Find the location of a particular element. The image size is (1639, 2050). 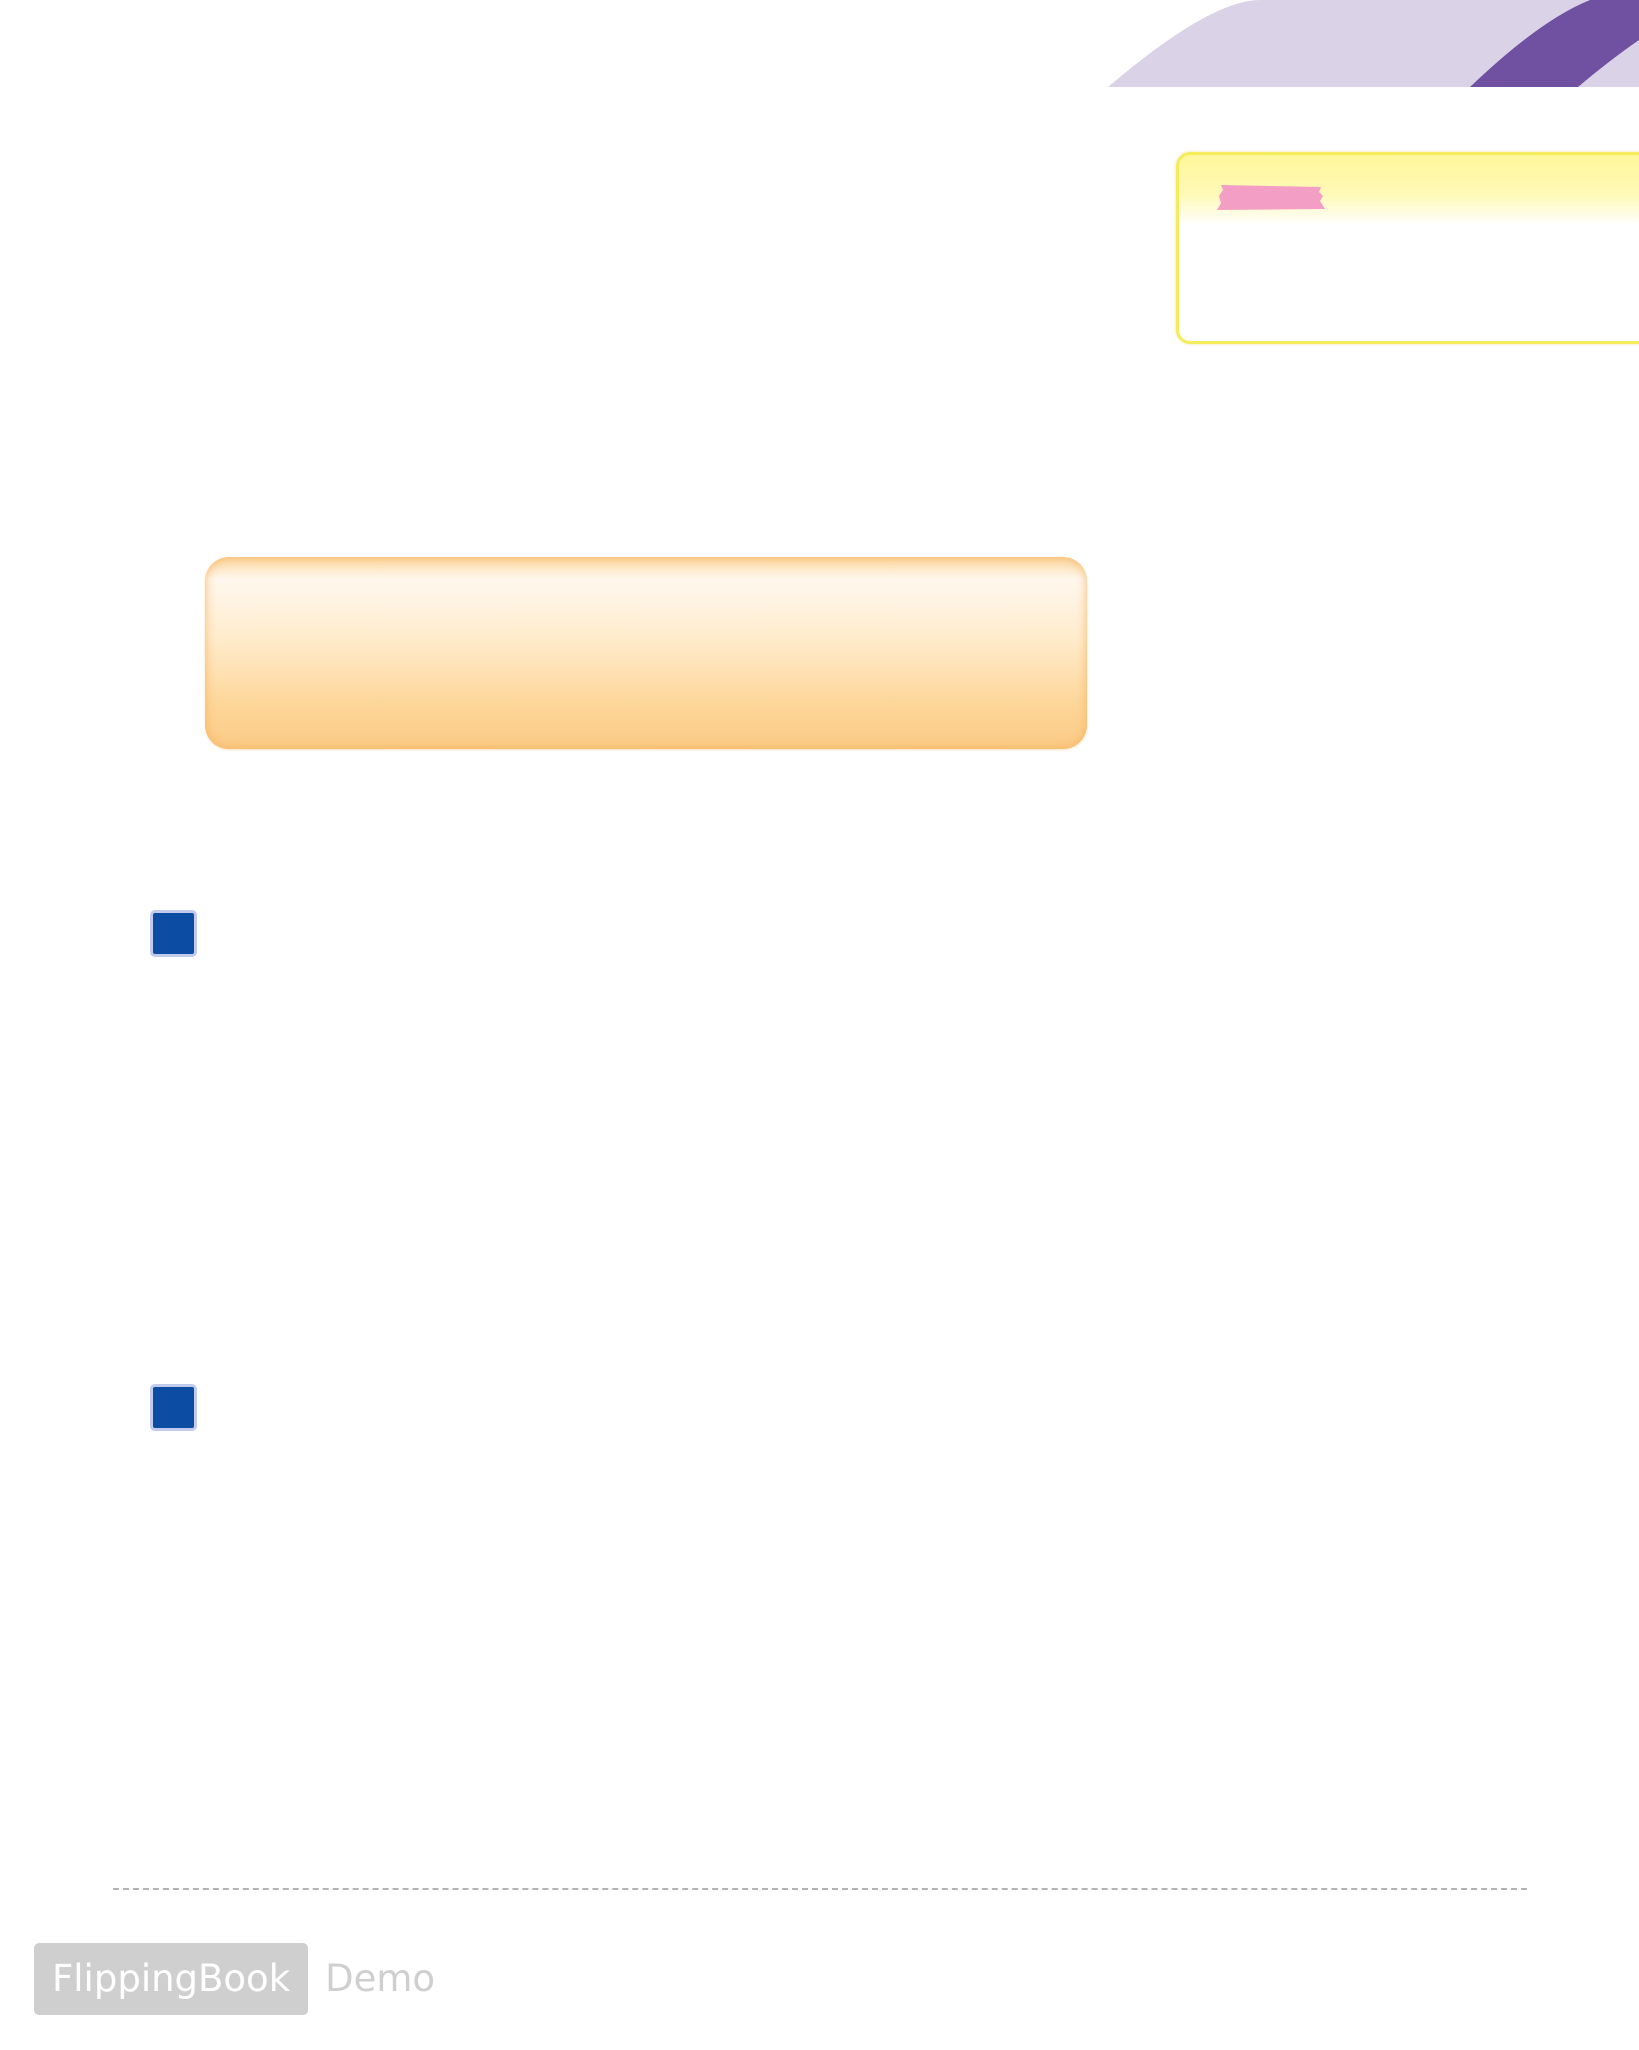

tape-icon is located at coordinates (1271, 197).